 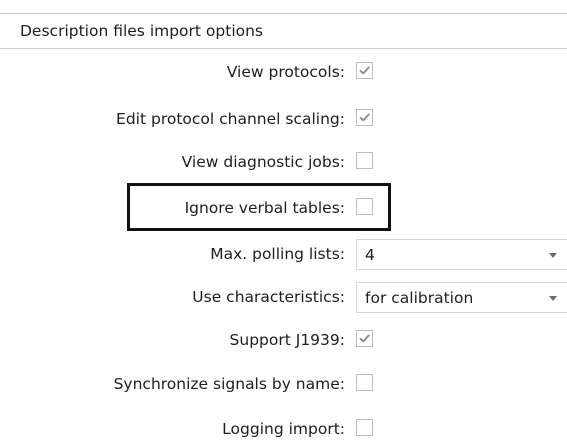 I want to click on support-j1939-checkbox, so click(x=364, y=338).